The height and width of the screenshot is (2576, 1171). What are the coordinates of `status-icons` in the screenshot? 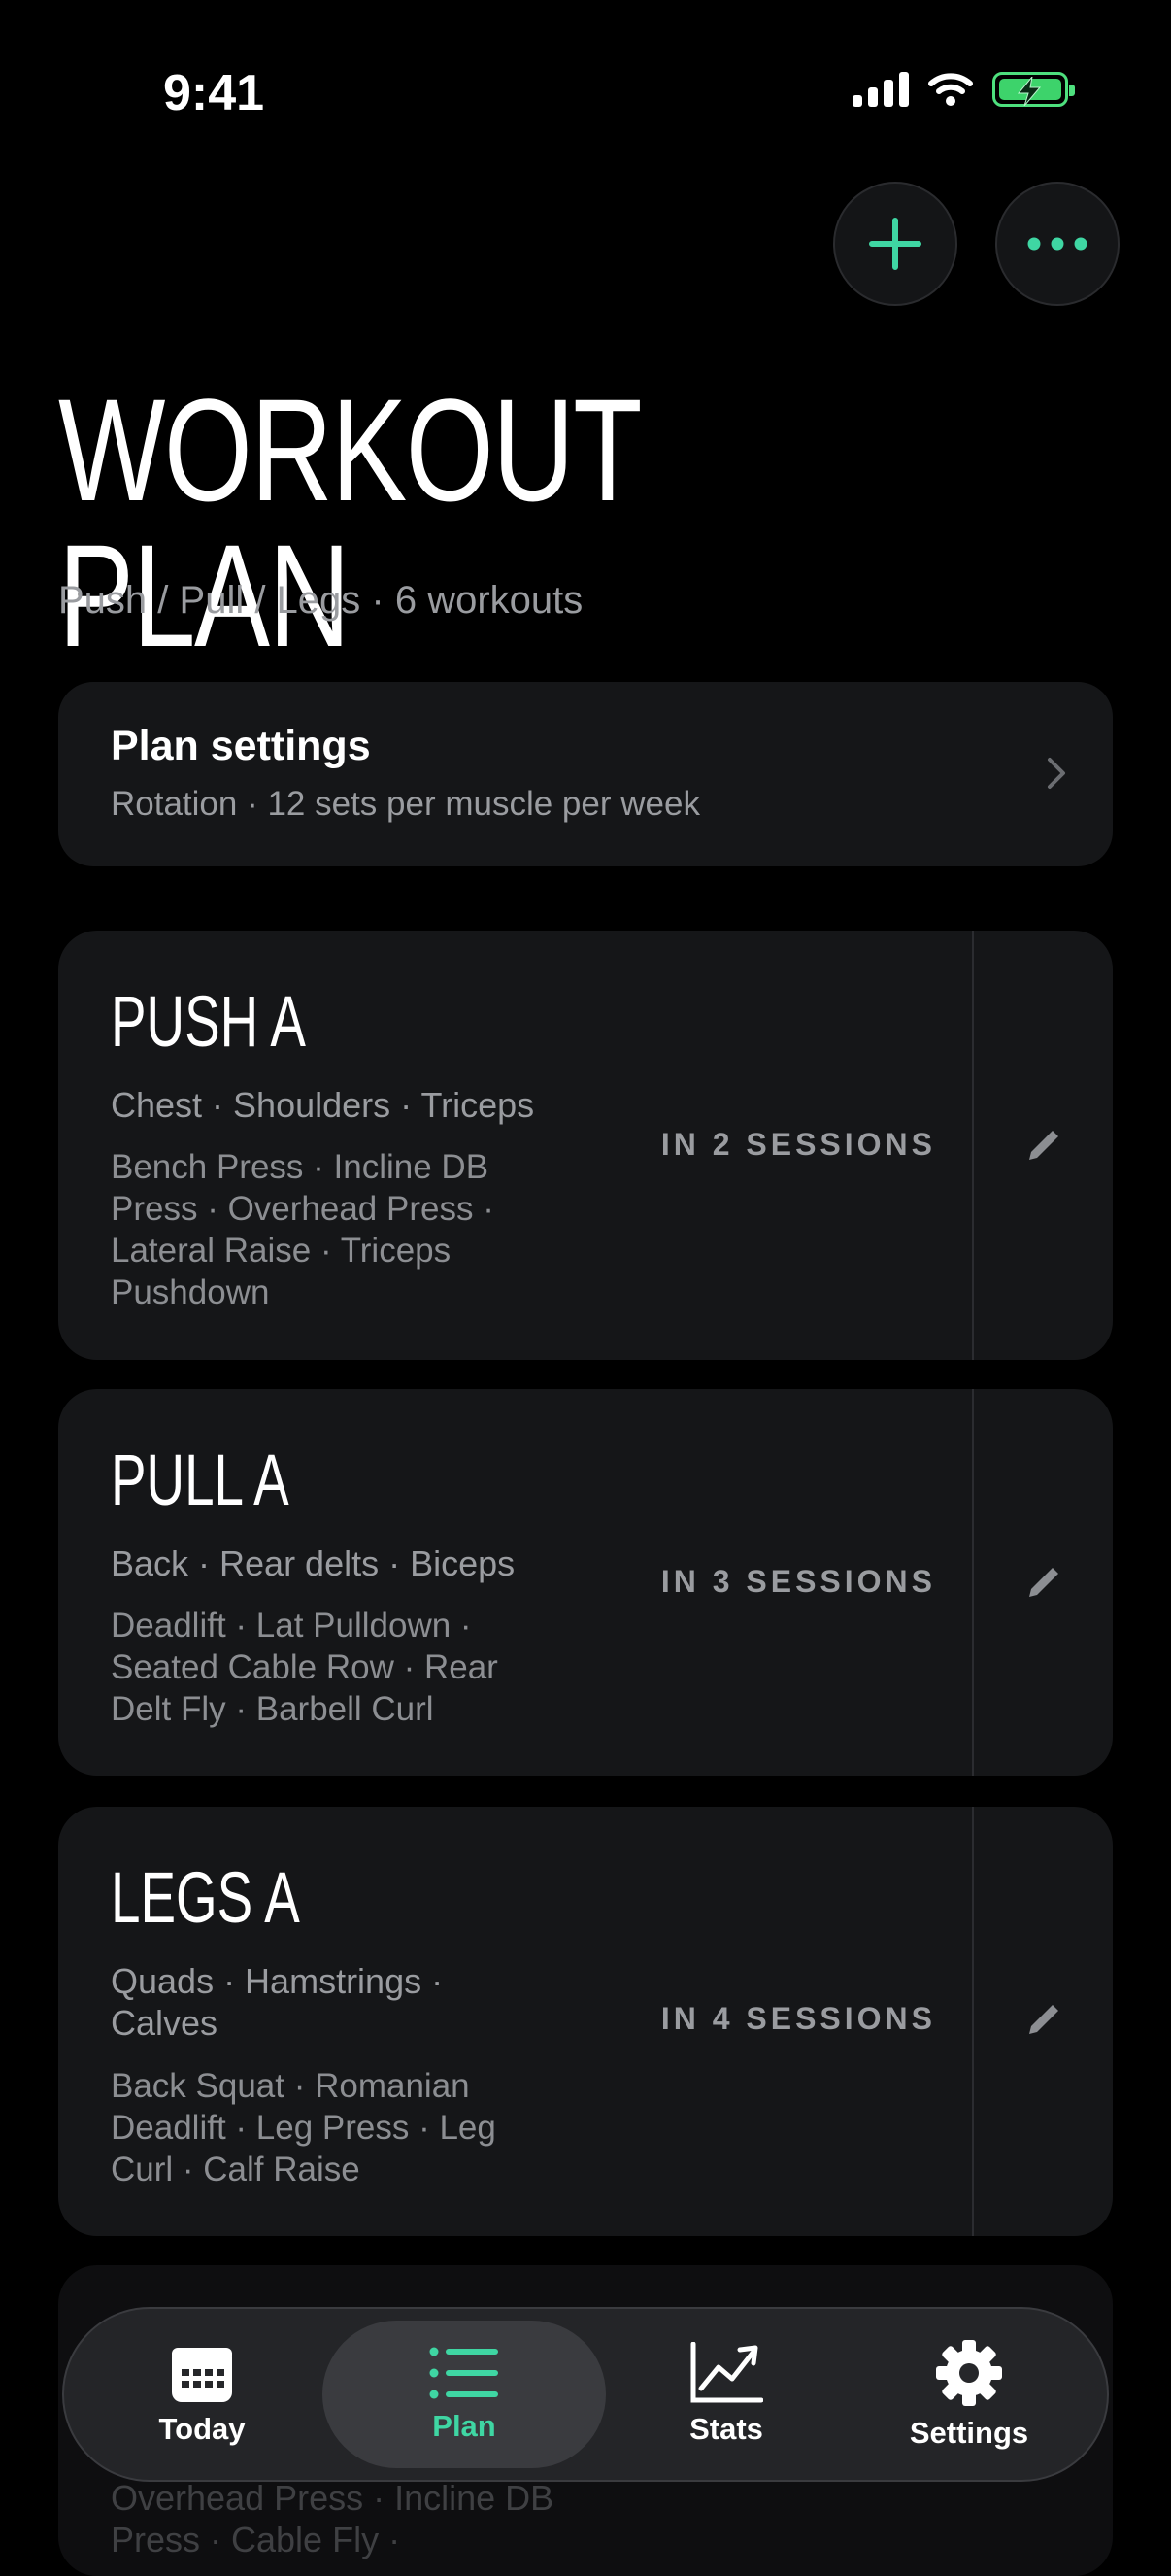 It's located at (964, 89).